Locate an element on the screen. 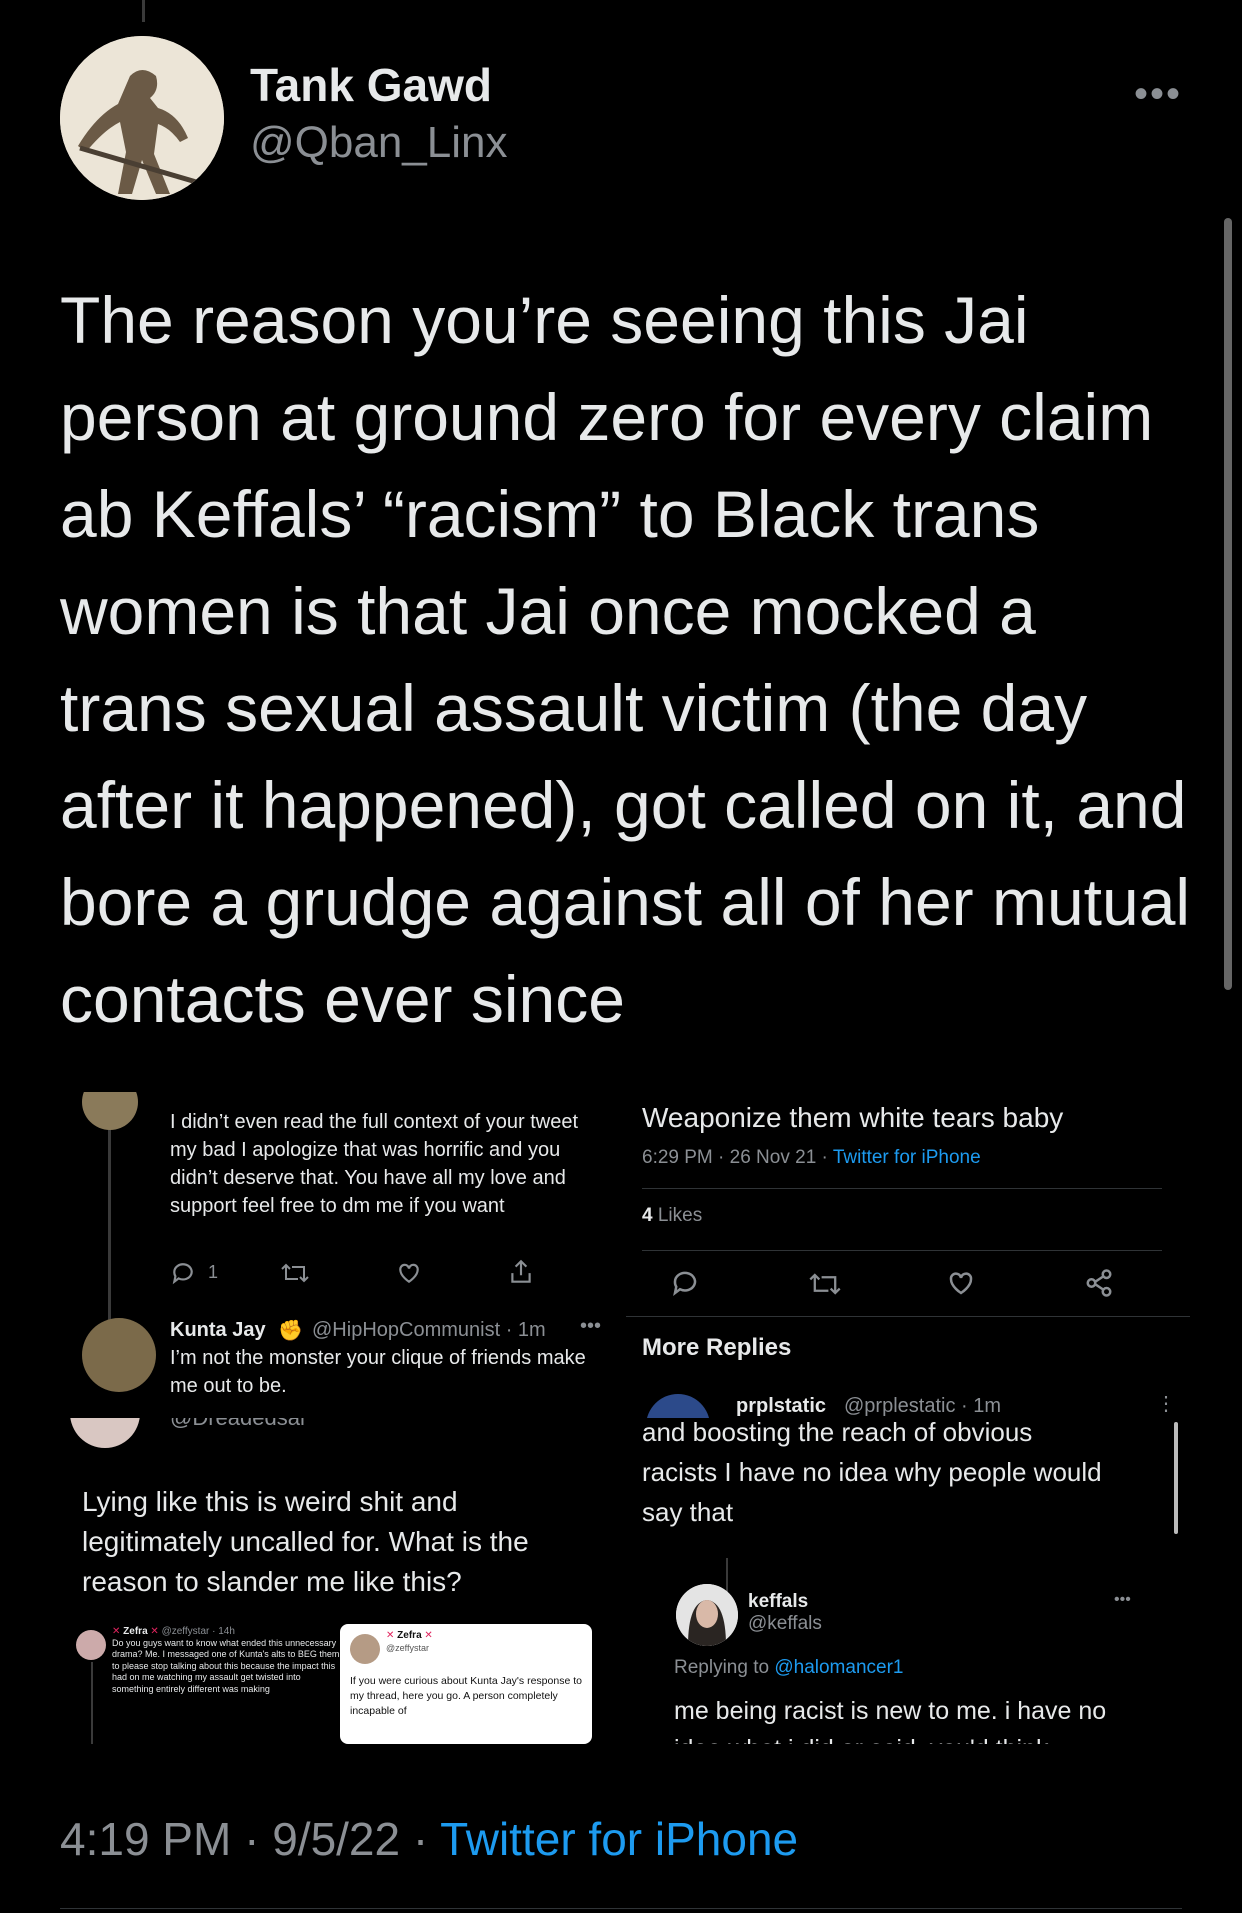 This screenshot has height=1913, width=1242. statue-figure-icon is located at coordinates (142, 118).